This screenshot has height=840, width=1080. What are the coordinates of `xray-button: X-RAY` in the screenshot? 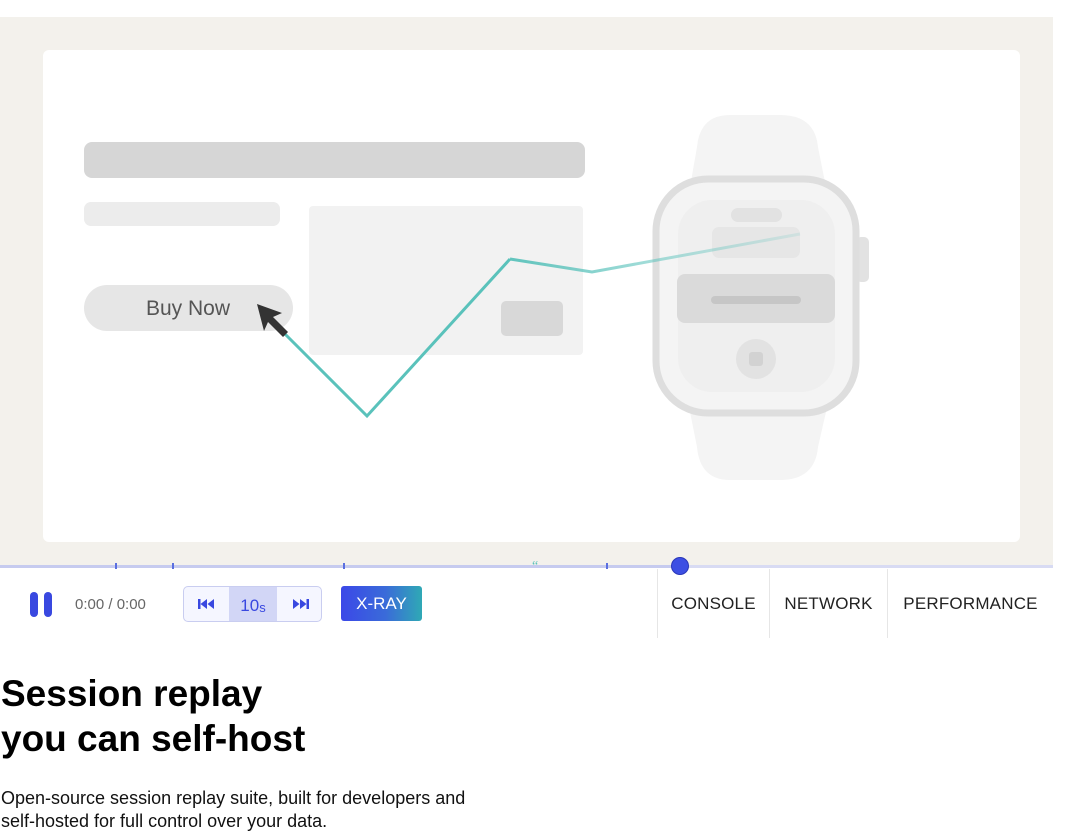 It's located at (381, 603).